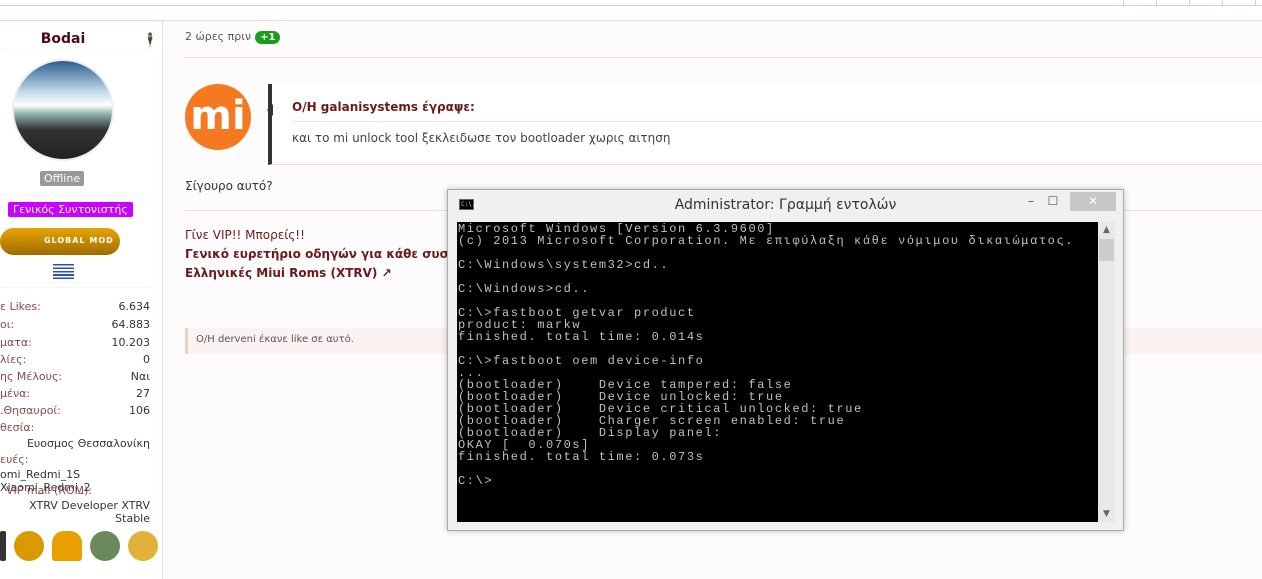  Describe the element at coordinates (60, 241) in the screenshot. I see `global-mod-badge: GLOBAL MOD` at that location.